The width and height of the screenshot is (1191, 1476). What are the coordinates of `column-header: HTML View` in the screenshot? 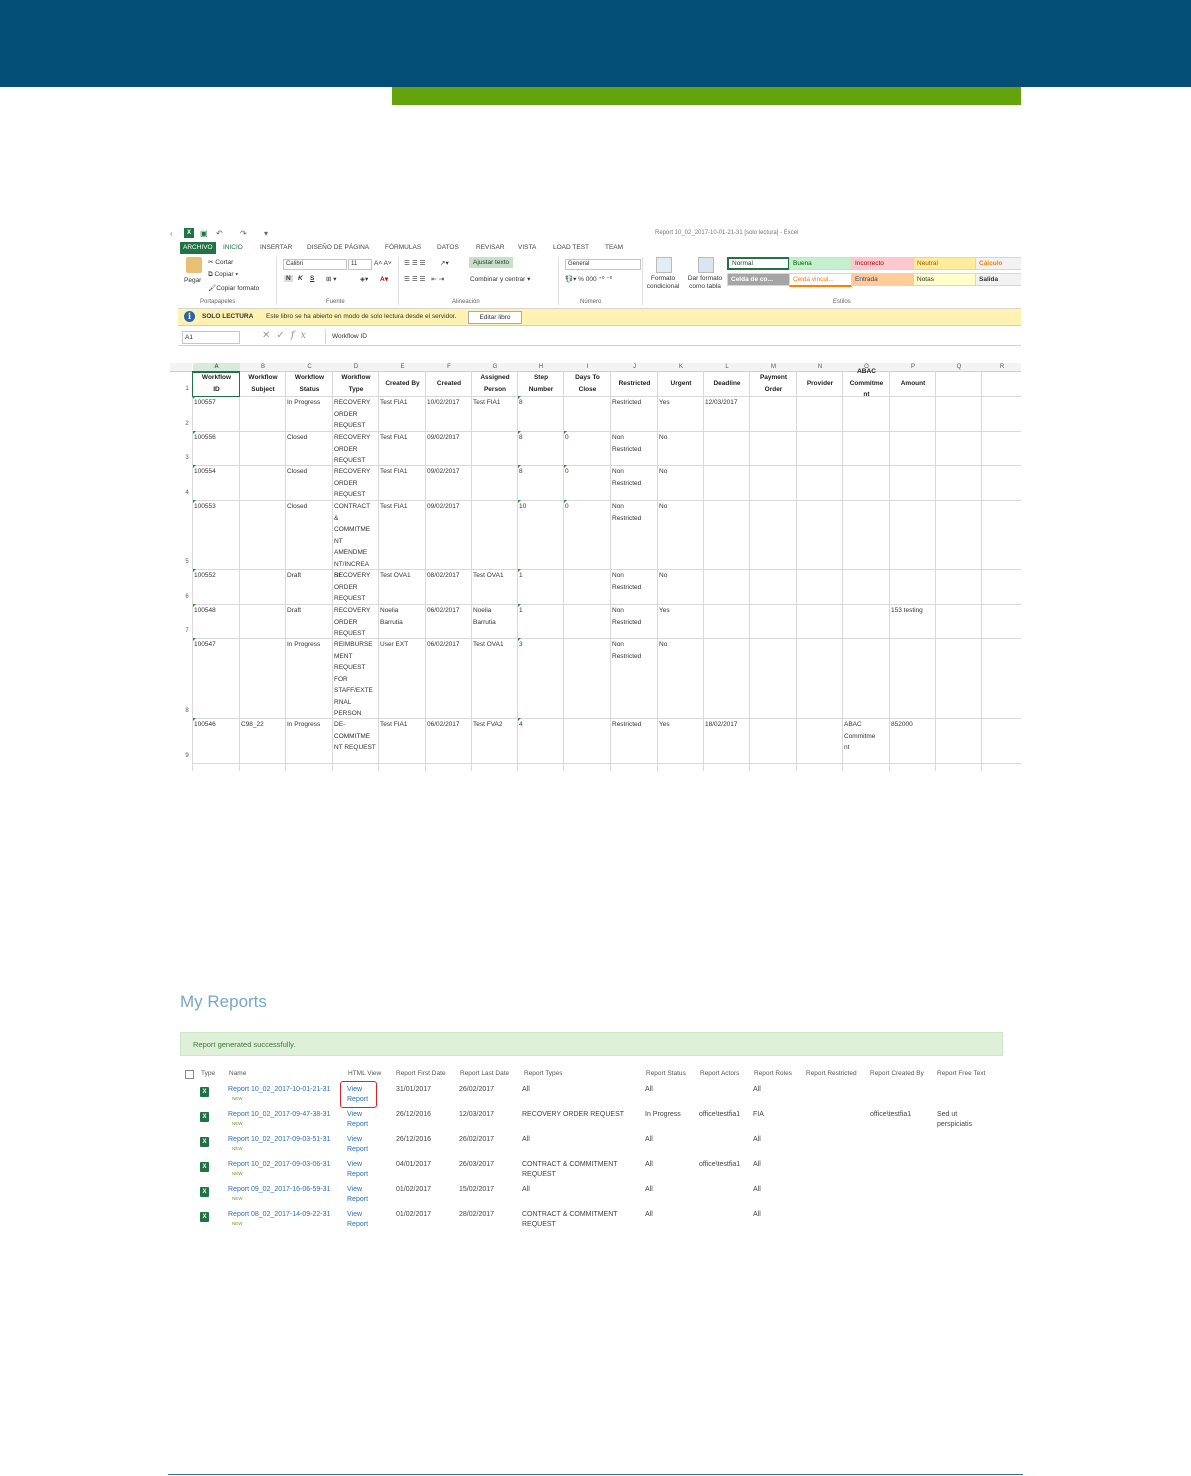 It's located at (364, 1073).